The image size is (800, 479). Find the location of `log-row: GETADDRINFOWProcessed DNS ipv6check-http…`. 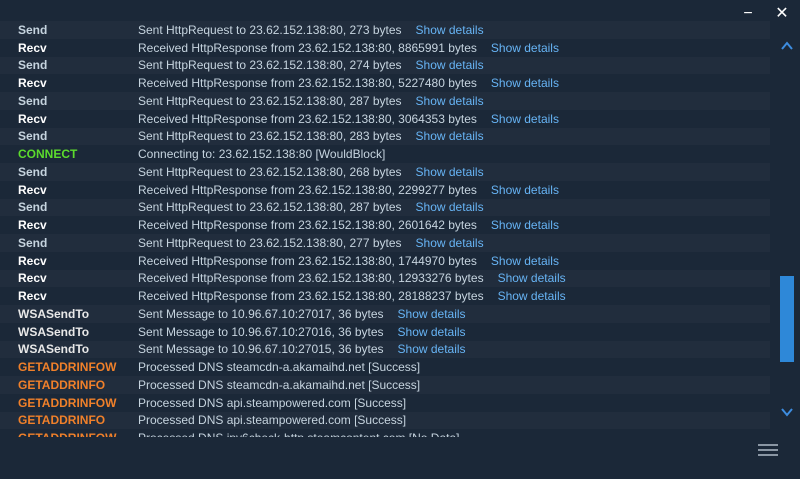

log-row: GETADDRINFOWProcessed DNS ipv6check-http… is located at coordinates (385, 433).